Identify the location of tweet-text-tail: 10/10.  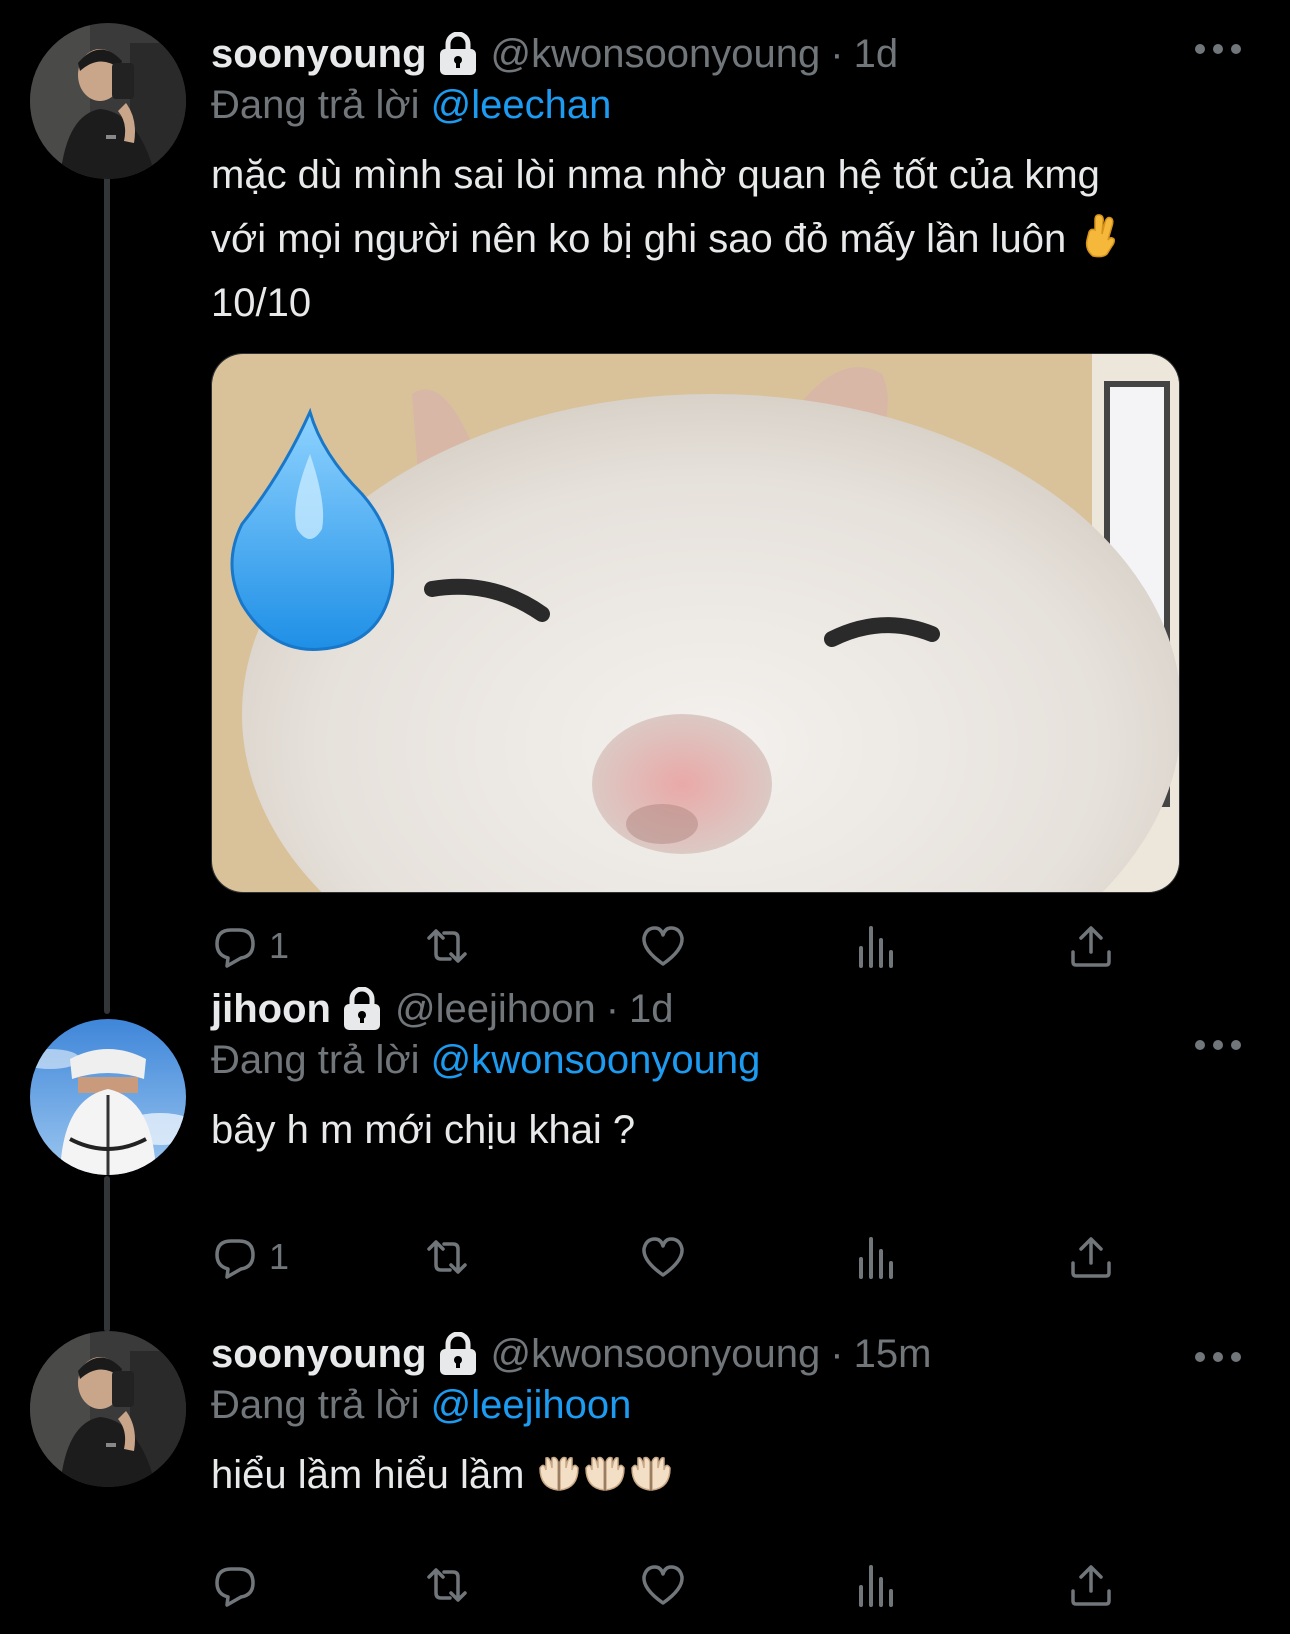
(261, 303).